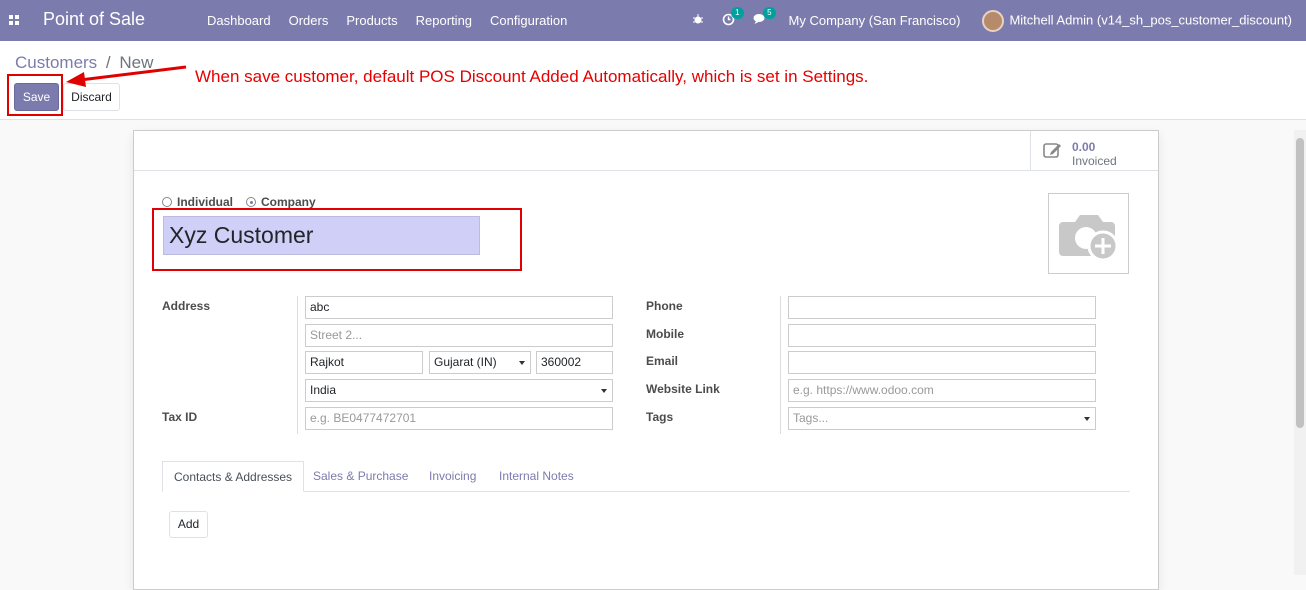 The width and height of the screenshot is (1306, 590). Describe the element at coordinates (94, 19) in the screenshot. I see `app-title: Point of Sale` at that location.